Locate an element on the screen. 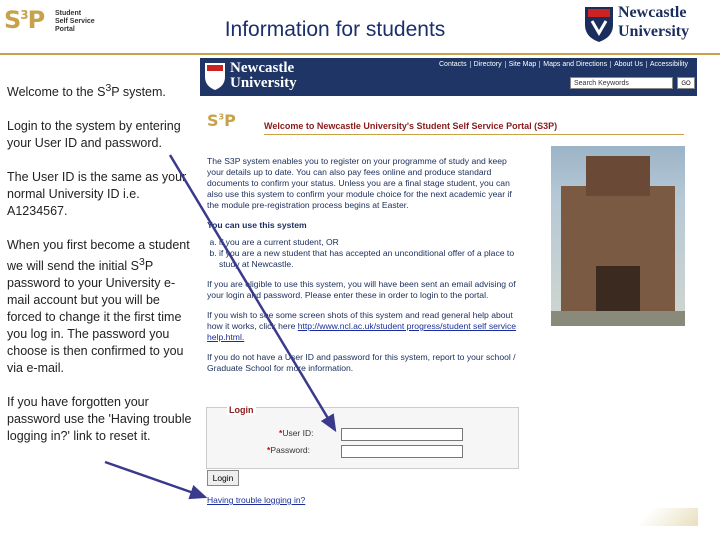 This screenshot has width=720, height=540. nav-link-contacts: Contacts is located at coordinates (453, 64).